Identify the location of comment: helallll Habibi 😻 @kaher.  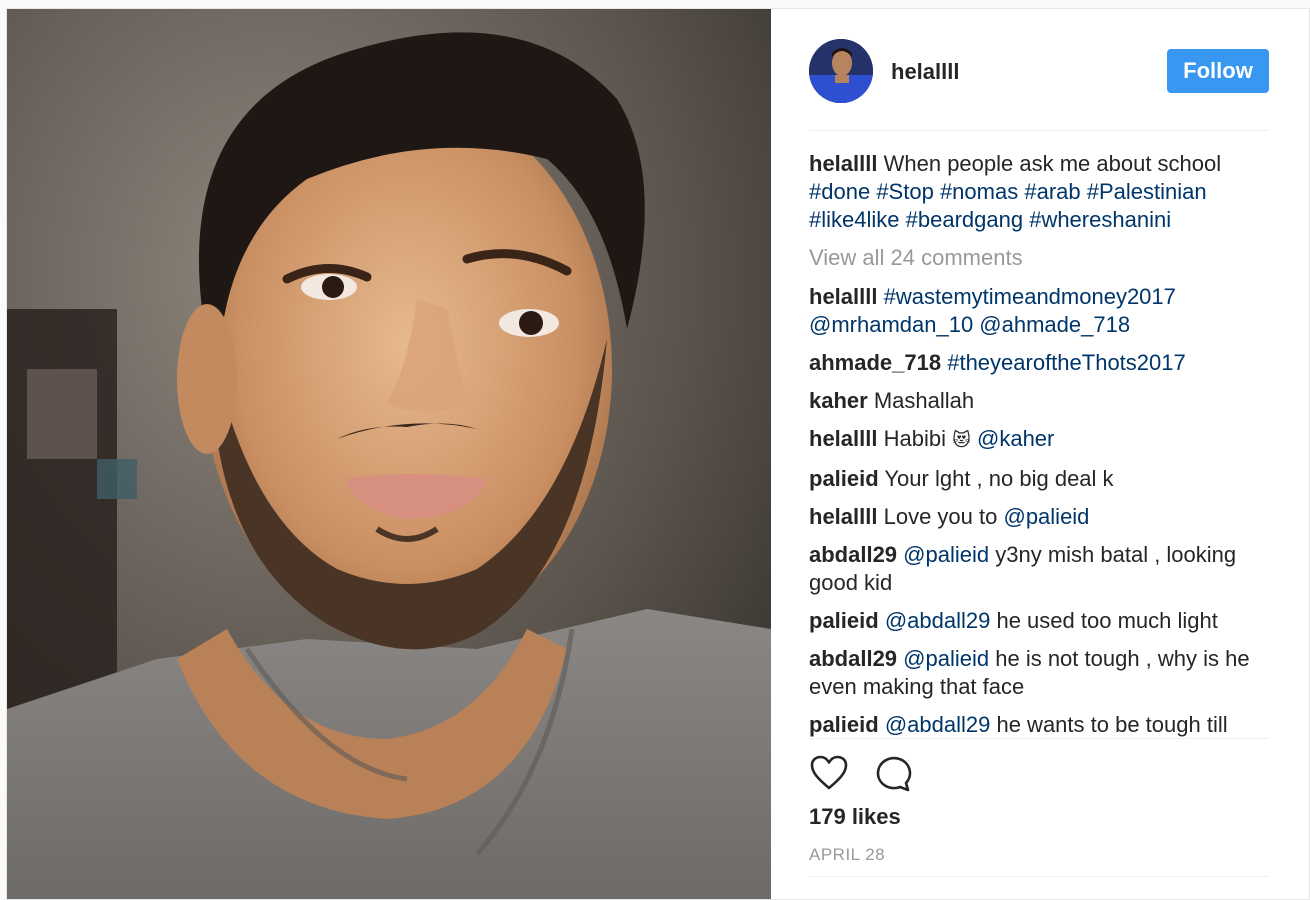
(1039, 440).